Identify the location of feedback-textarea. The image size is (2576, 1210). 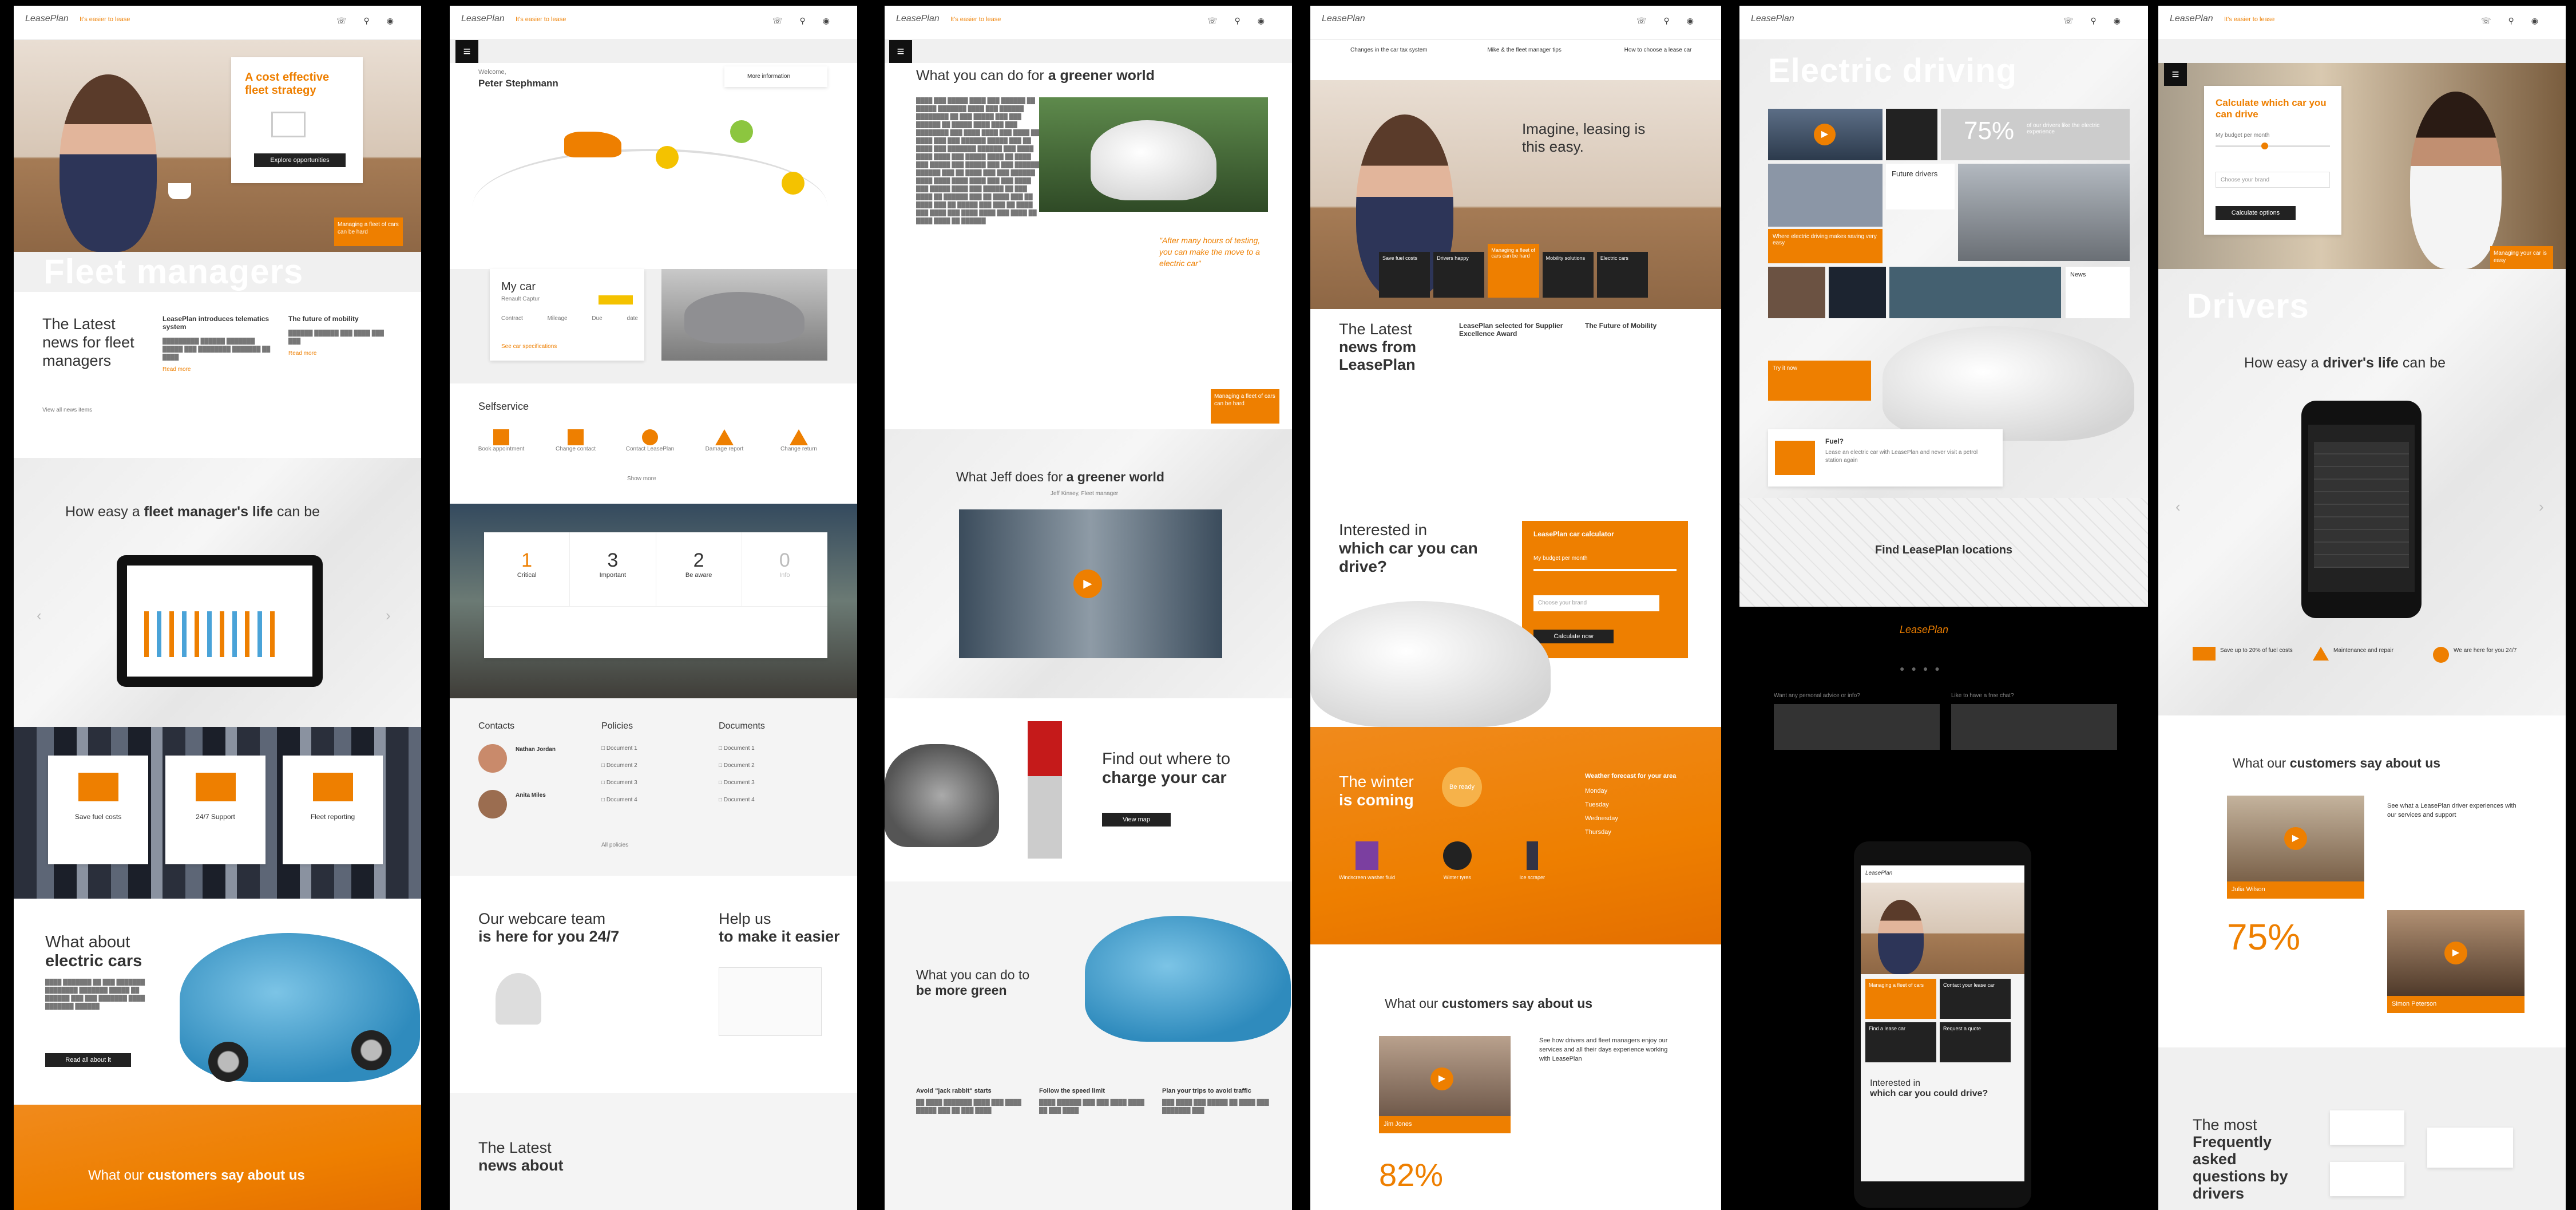
(770, 1002).